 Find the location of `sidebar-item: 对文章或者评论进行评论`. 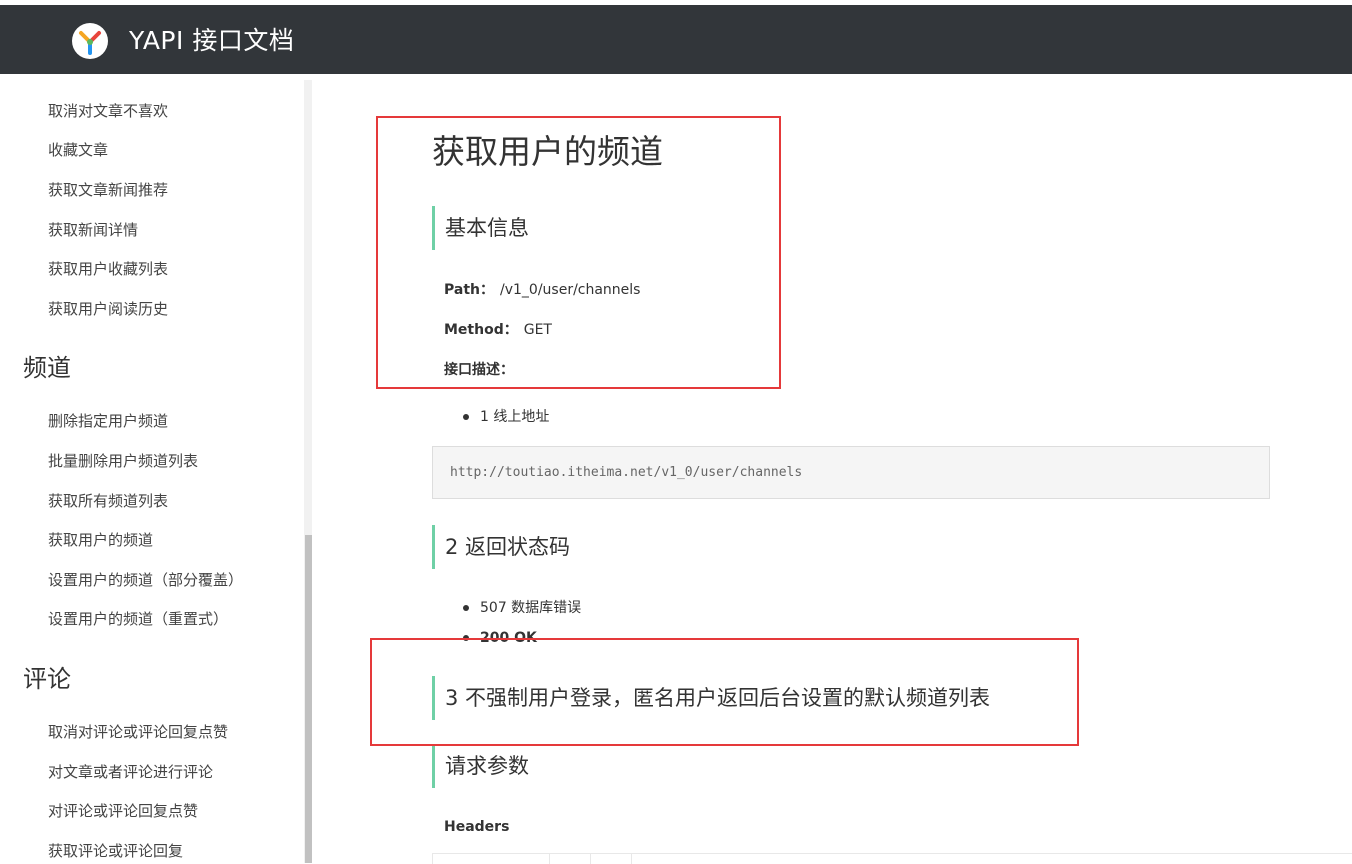

sidebar-item: 对文章或者评论进行评论 is located at coordinates (130, 772).